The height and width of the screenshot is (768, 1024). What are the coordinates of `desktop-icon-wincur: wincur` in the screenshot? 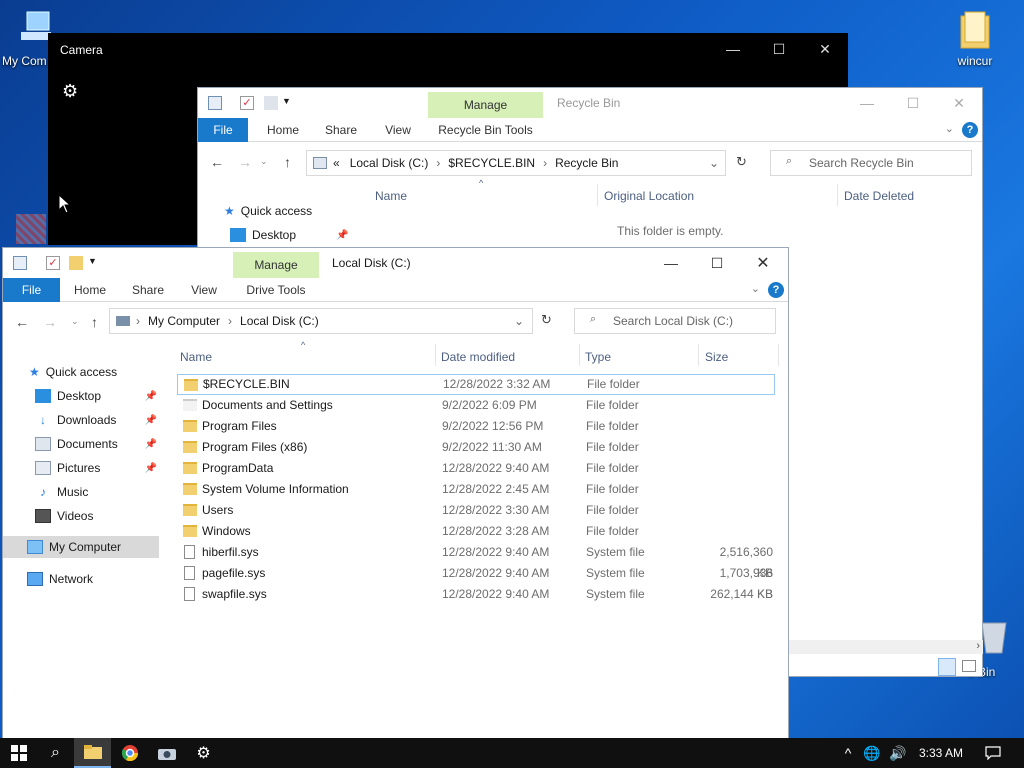 It's located at (975, 39).